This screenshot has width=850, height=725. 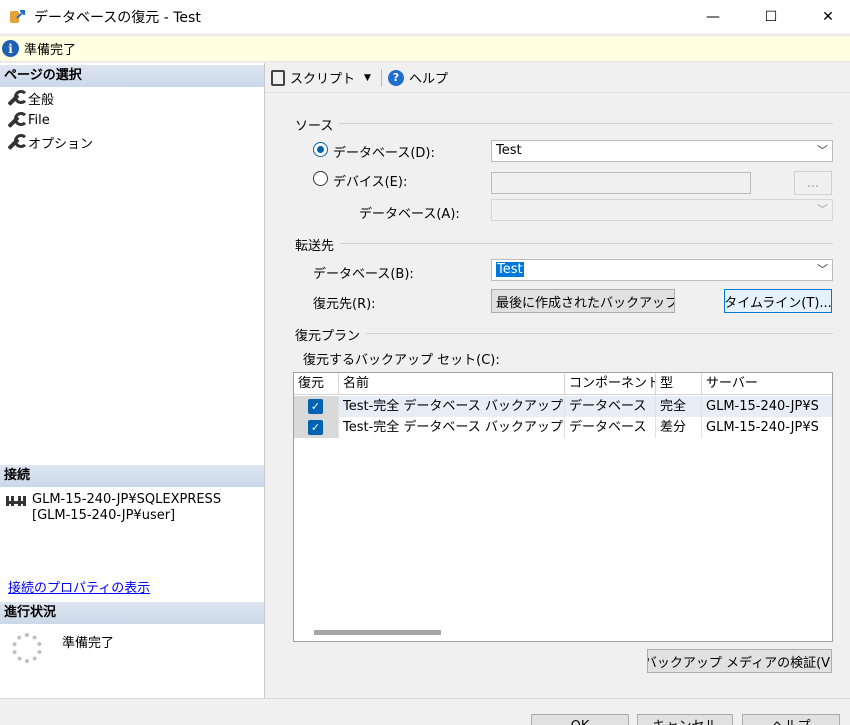 What do you see at coordinates (278, 77) in the screenshot?
I see `script-icon` at bounding box center [278, 77].